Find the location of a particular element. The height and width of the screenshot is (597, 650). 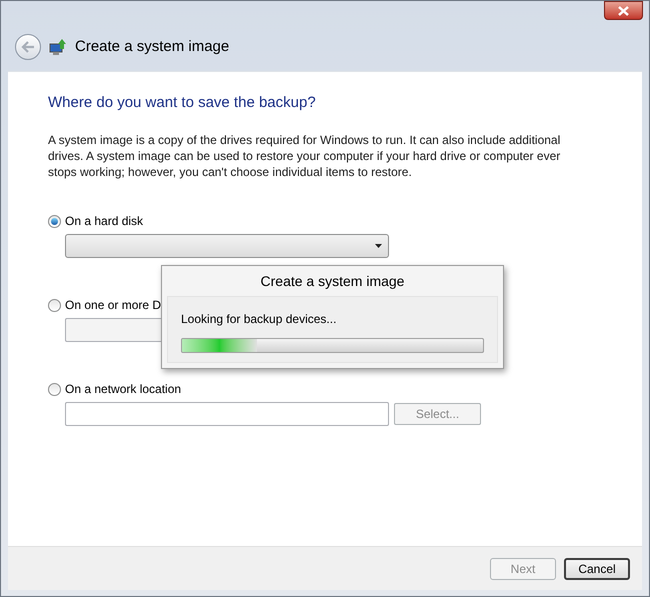

close-button is located at coordinates (623, 10).